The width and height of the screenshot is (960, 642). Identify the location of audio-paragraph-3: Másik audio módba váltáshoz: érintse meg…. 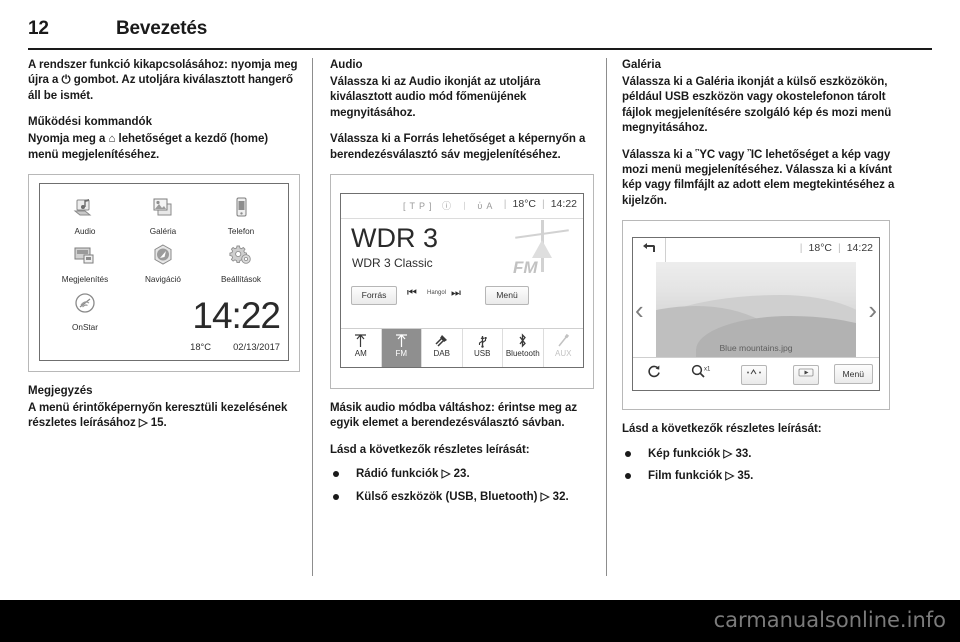
(454, 416).